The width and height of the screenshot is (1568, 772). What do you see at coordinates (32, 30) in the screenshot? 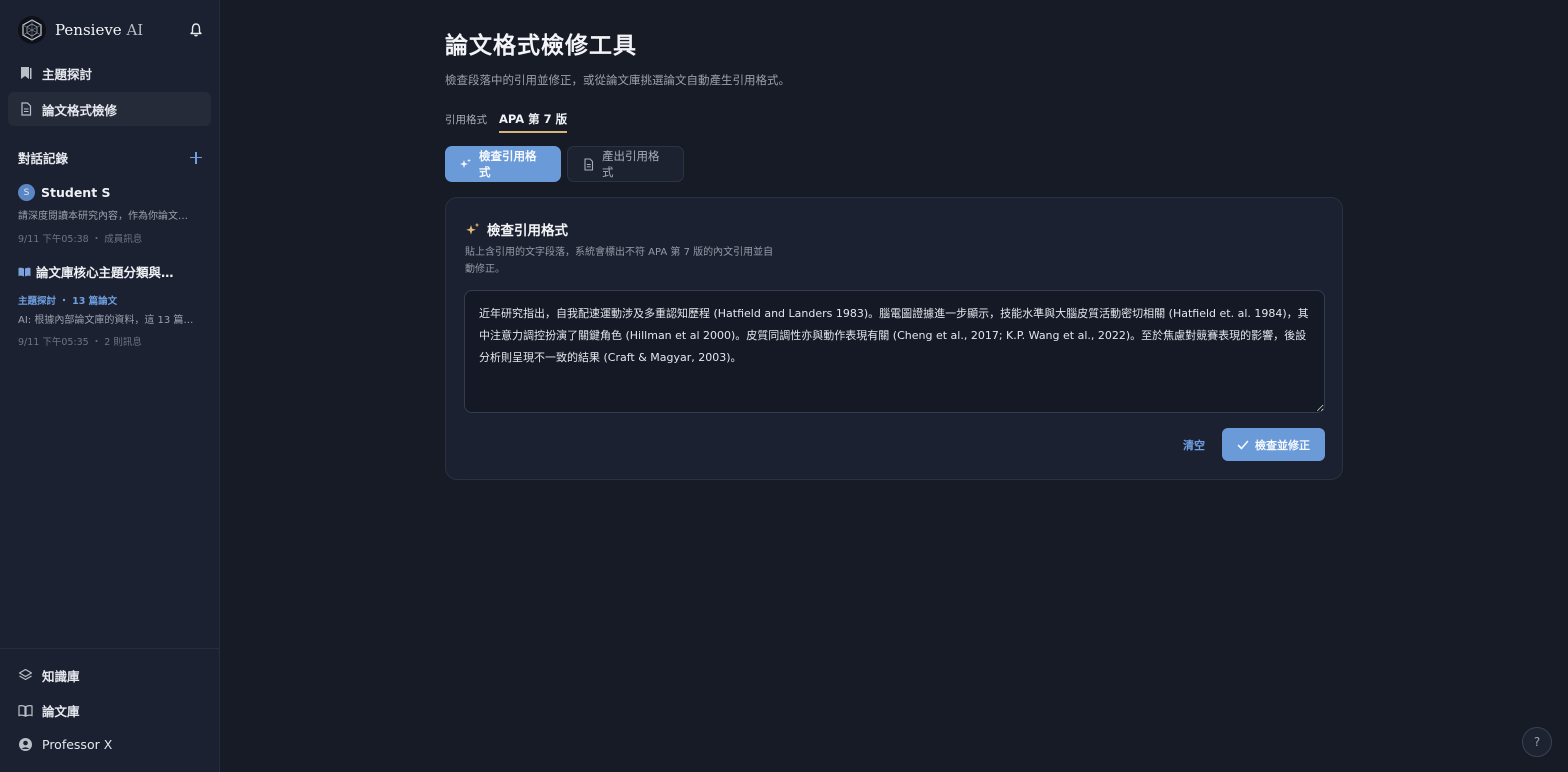
I see `pensieve-logo-icon` at bounding box center [32, 30].